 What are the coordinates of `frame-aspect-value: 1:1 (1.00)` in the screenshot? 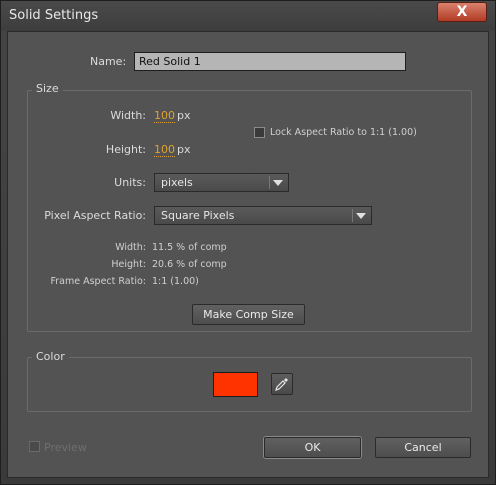 It's located at (175, 281).